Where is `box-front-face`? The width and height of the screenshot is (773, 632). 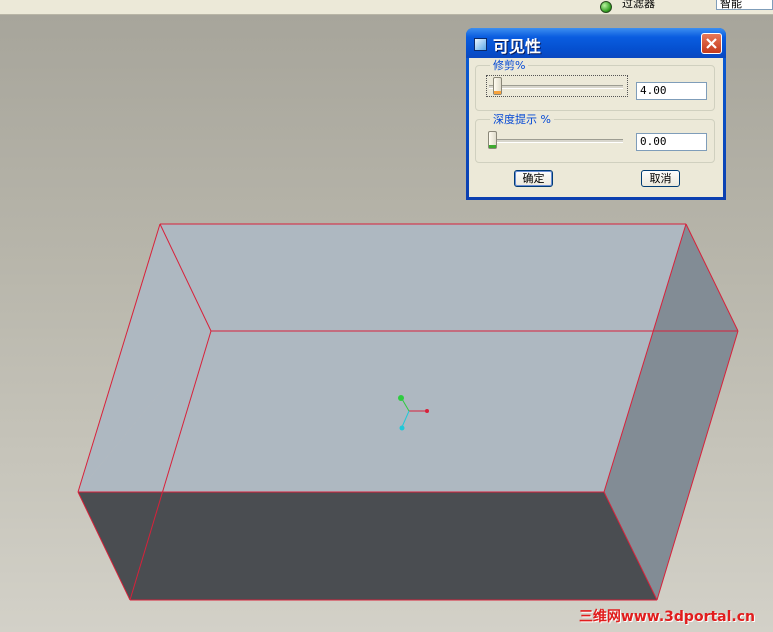 box-front-face is located at coordinates (367, 546).